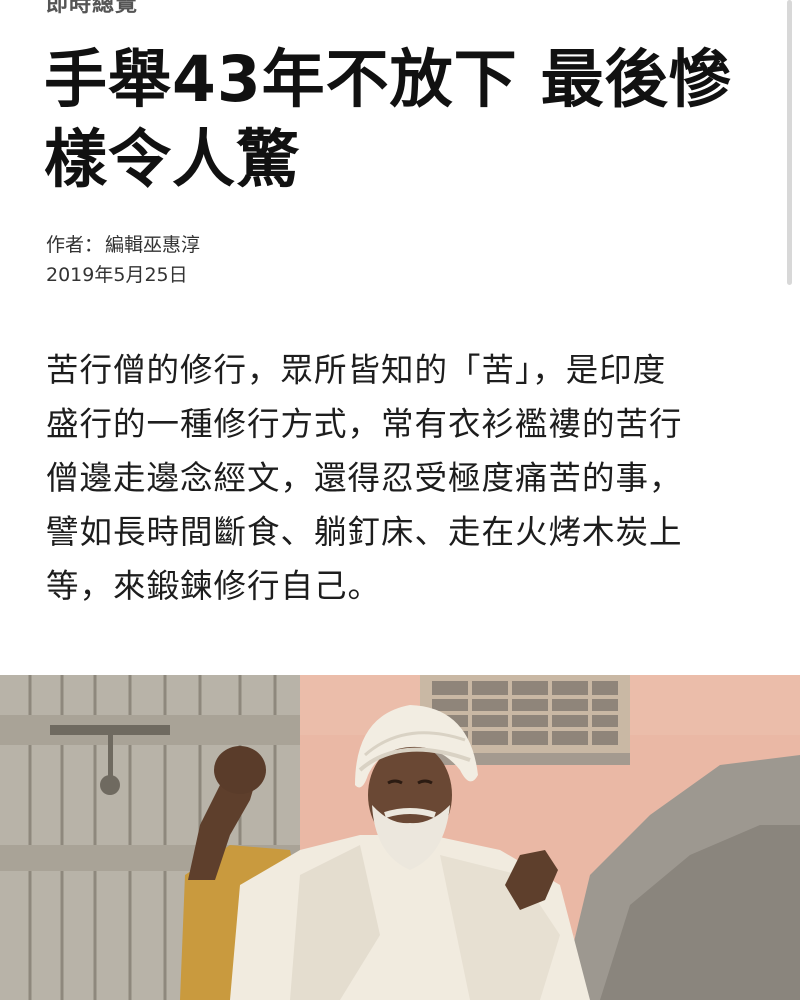  I want to click on author-name: 編輯巫惠淳, so click(152, 245).